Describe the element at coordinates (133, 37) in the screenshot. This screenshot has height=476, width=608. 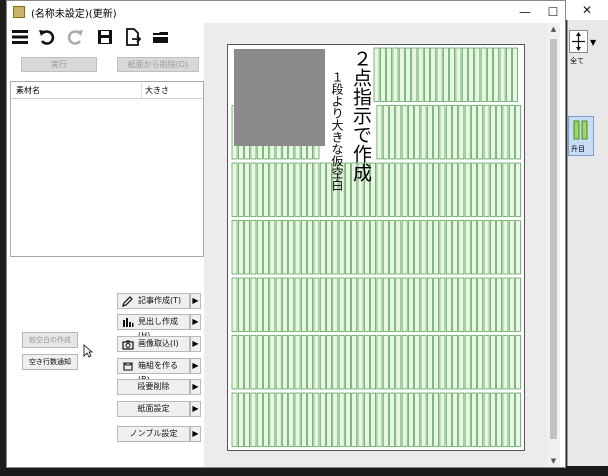
I see `export-page-icon` at that location.